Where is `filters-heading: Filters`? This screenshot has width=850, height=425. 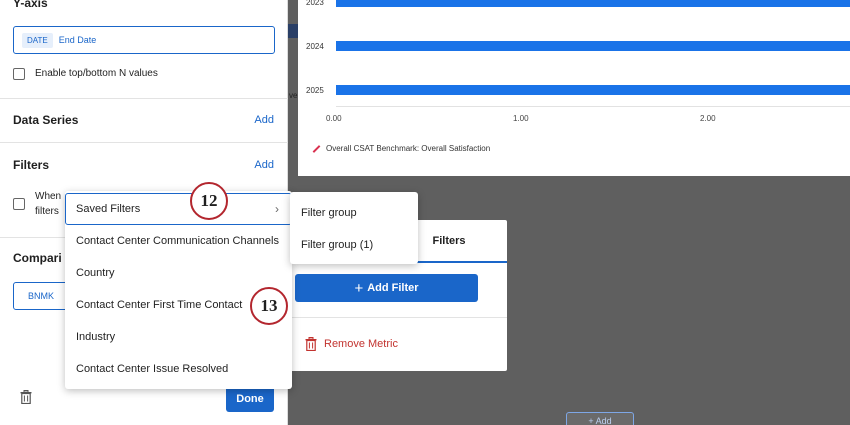
filters-heading: Filters is located at coordinates (31, 165).